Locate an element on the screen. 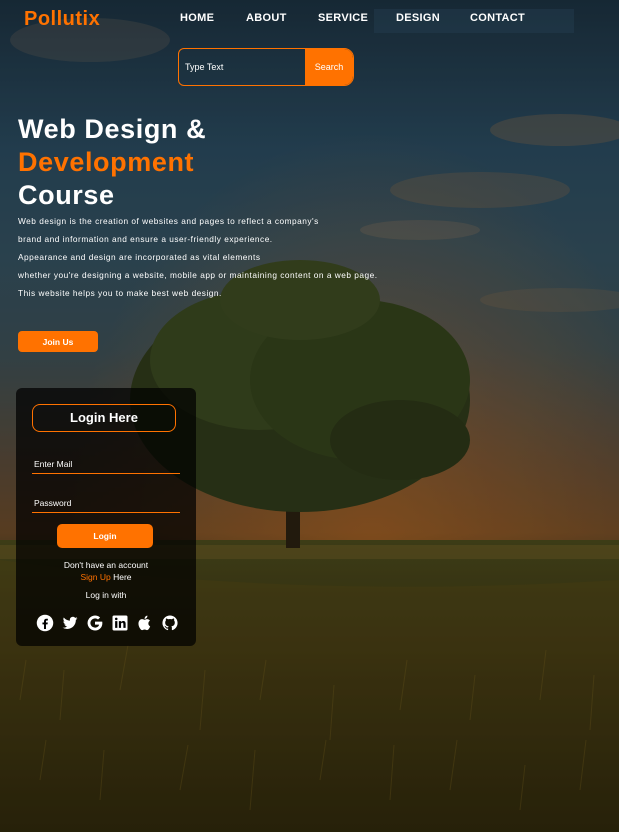 The image size is (619, 832). password-field is located at coordinates (104, 503).